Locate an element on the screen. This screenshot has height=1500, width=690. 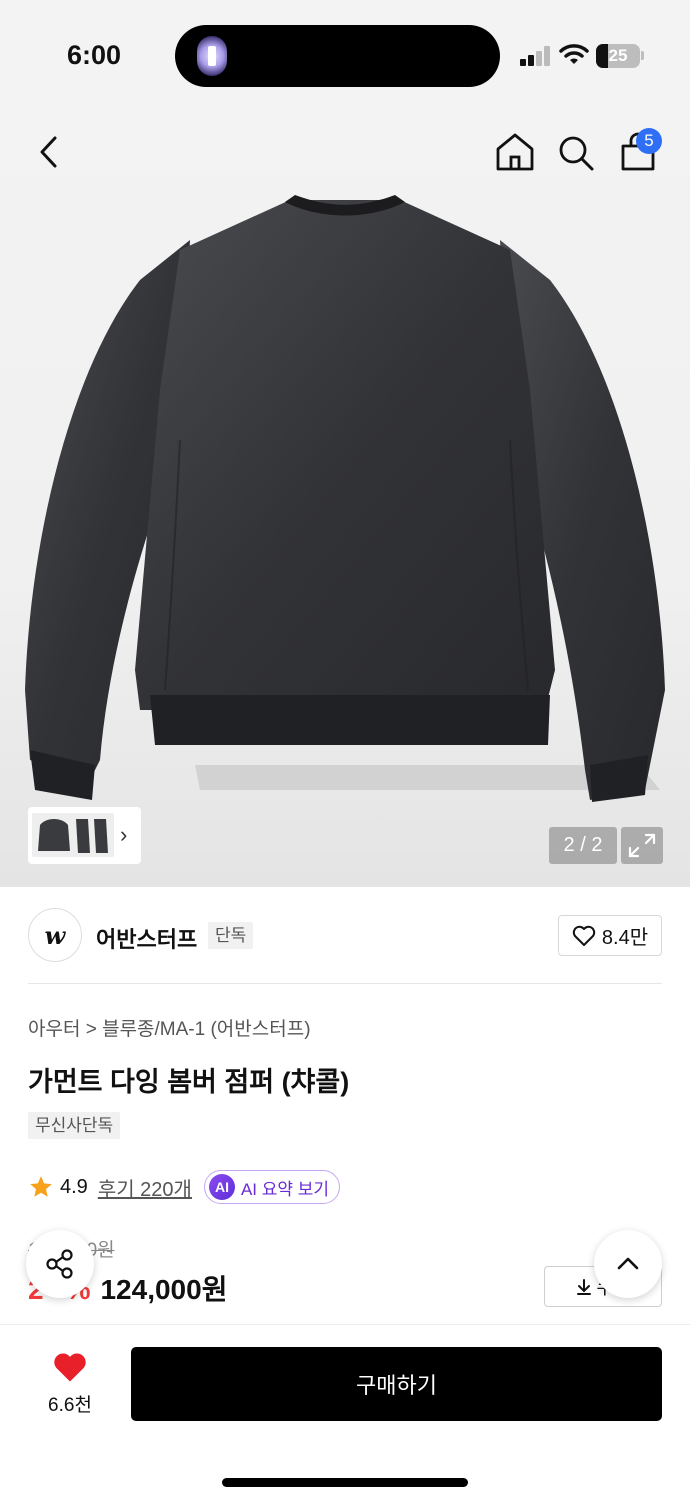
dynamic-island is located at coordinates (337, 56).